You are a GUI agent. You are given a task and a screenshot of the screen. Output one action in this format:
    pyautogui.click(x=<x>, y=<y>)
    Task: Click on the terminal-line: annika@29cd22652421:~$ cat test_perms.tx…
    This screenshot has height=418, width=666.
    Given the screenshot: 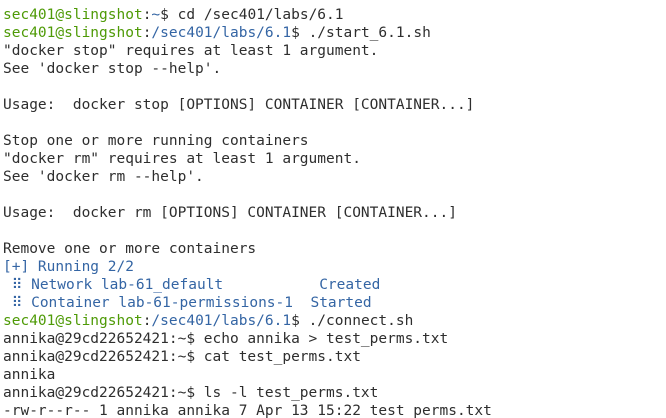 What is the action you would take?
    pyautogui.click(x=333, y=357)
    